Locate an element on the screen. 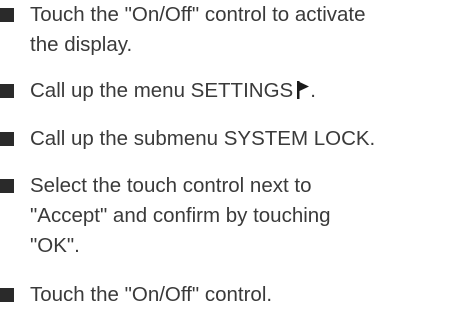  step-line: Call up the menu SETTINGS. is located at coordinates (237, 91).